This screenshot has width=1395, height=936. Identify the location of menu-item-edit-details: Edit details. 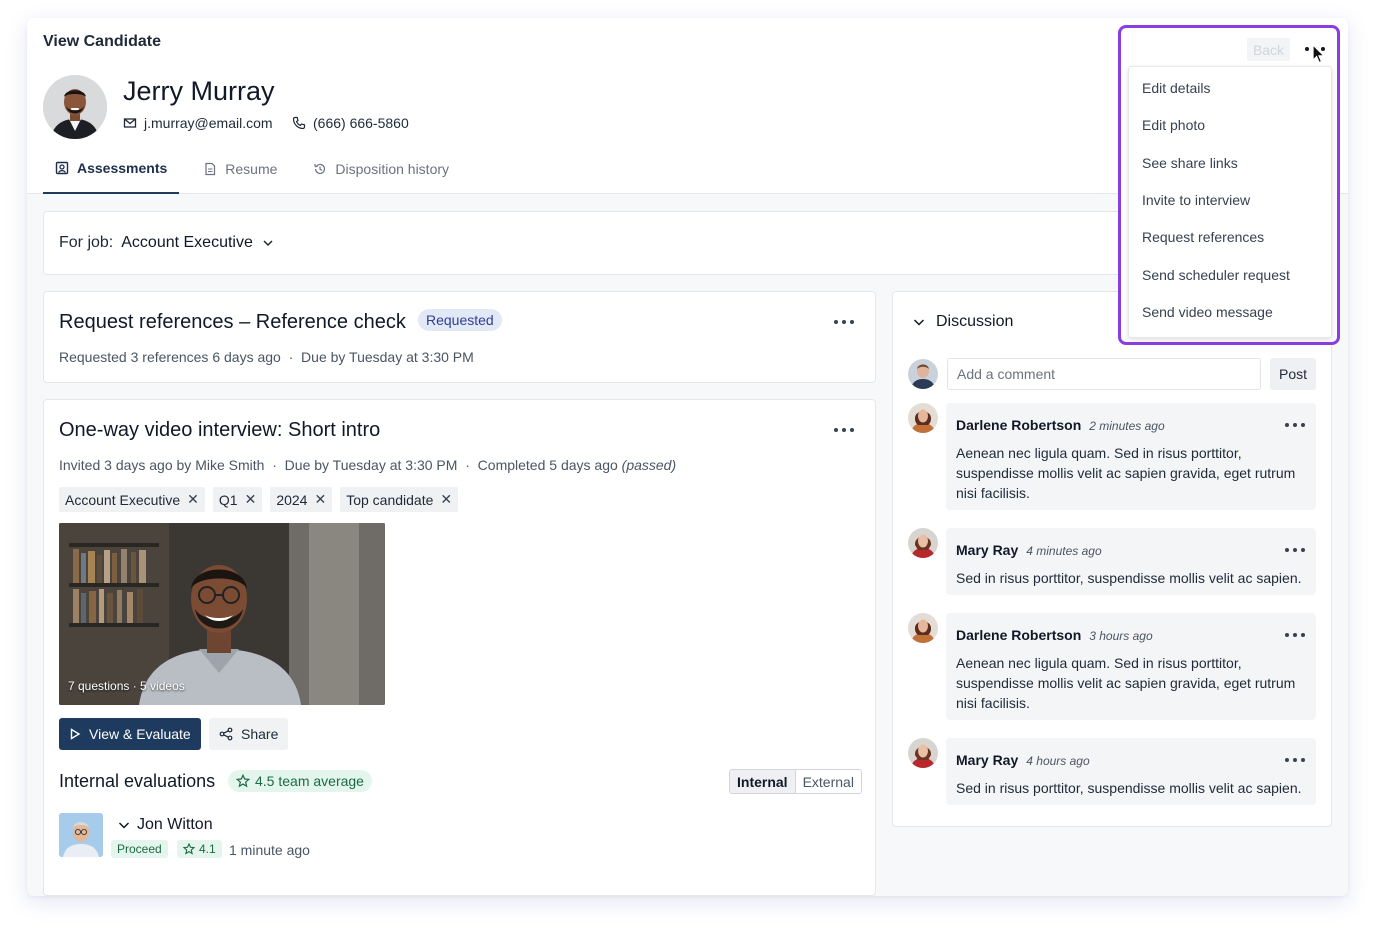
(1176, 88).